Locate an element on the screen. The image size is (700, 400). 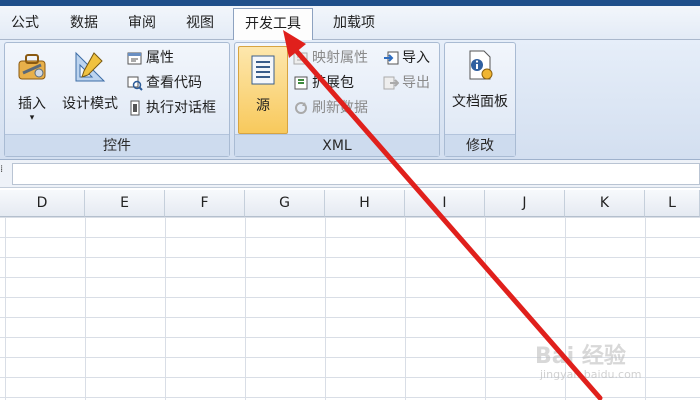
design-mode-label: 设计模式 is located at coordinates (90, 104).